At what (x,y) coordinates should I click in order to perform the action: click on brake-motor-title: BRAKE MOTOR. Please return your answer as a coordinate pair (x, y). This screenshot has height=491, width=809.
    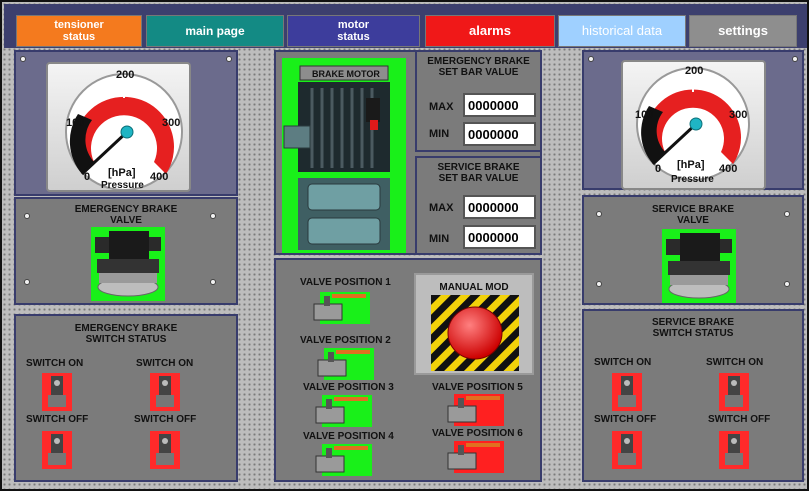
    Looking at the image, I should click on (346, 74).